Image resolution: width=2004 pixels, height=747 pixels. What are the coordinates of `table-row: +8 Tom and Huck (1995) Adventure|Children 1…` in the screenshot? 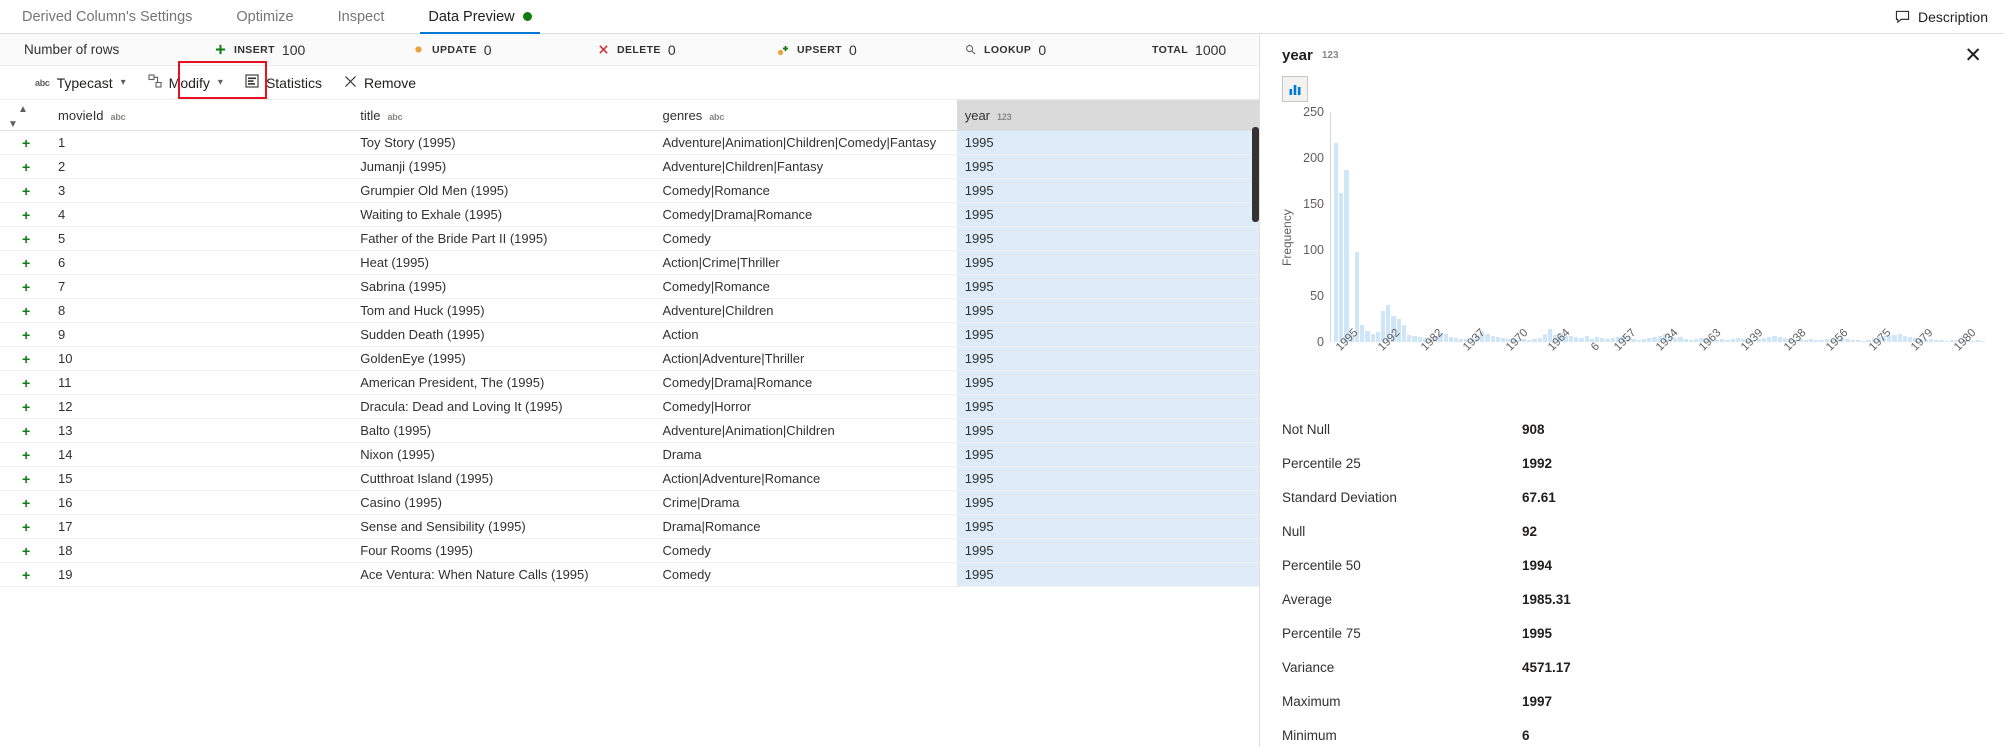 It's located at (629, 310).